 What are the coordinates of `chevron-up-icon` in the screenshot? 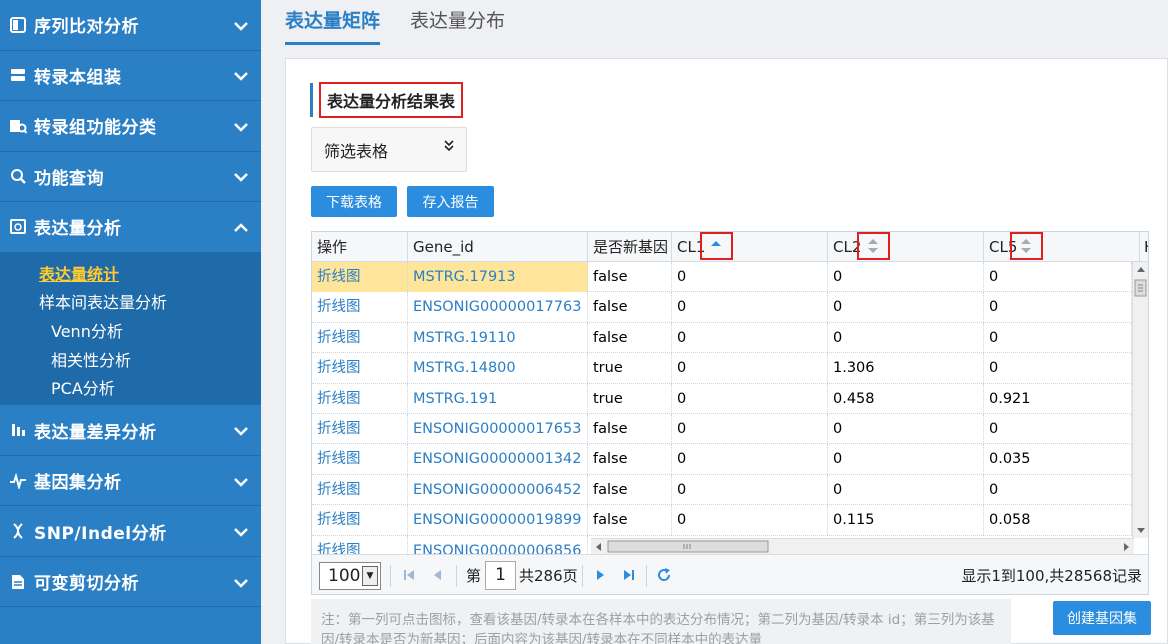 It's located at (241, 230).